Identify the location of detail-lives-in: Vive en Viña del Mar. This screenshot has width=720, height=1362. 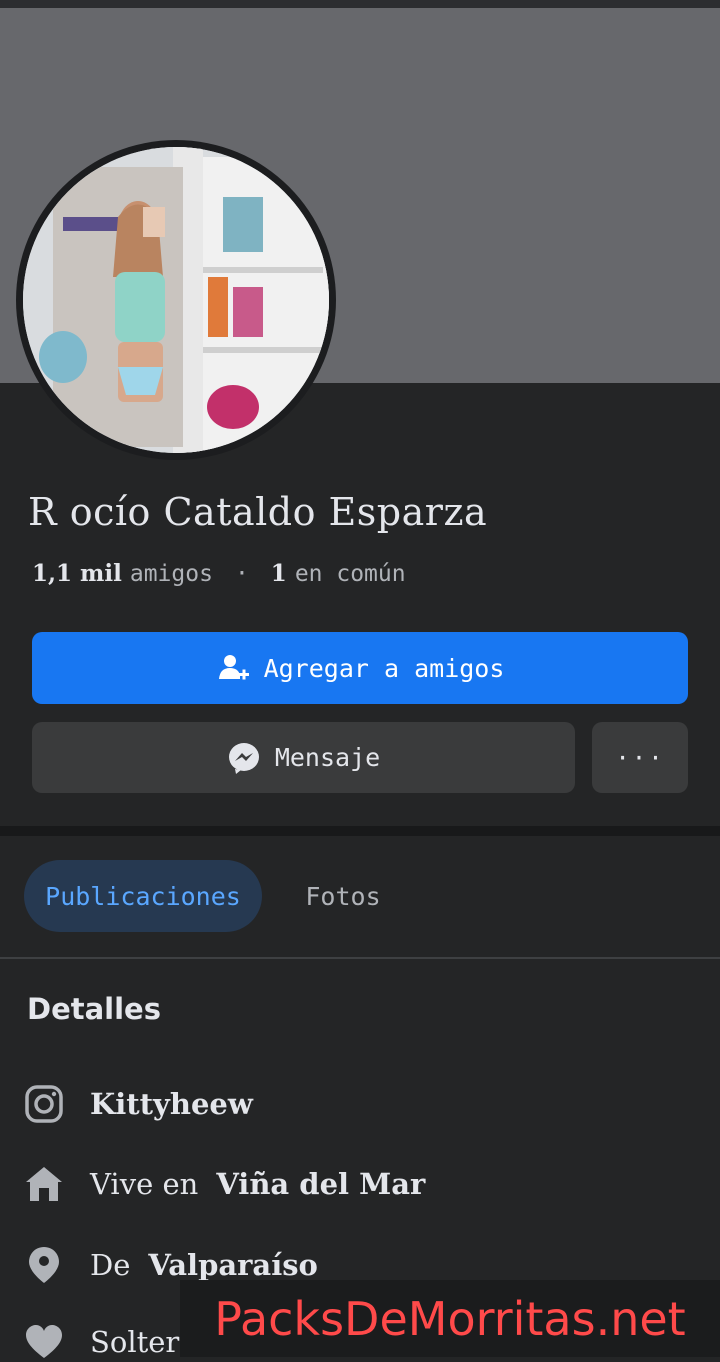
(224, 1184).